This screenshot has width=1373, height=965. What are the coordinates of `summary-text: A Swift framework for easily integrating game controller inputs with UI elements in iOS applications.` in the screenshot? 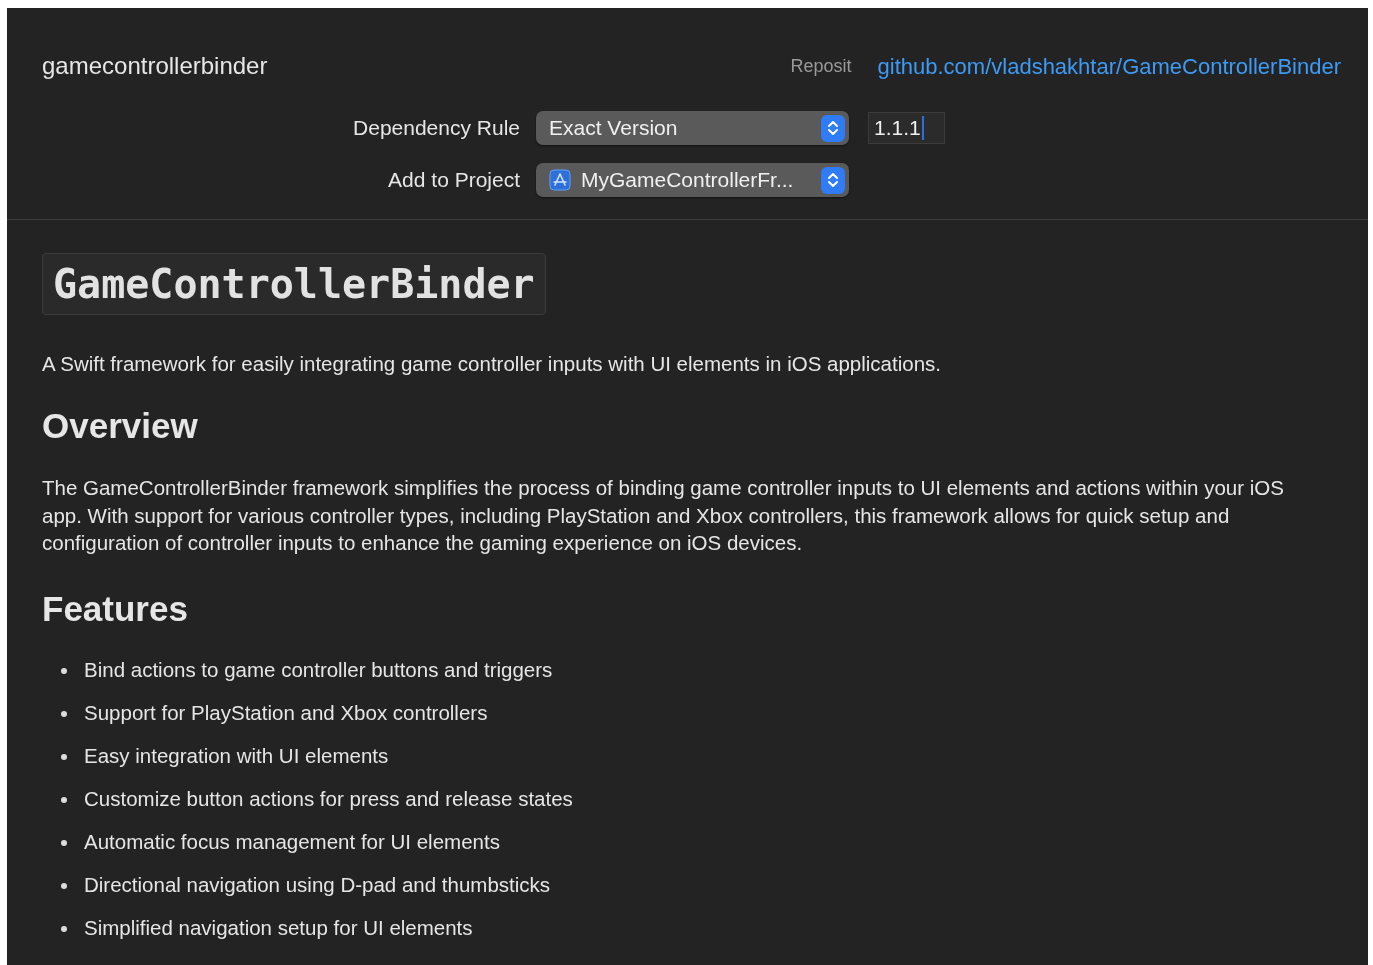 It's located at (492, 364).